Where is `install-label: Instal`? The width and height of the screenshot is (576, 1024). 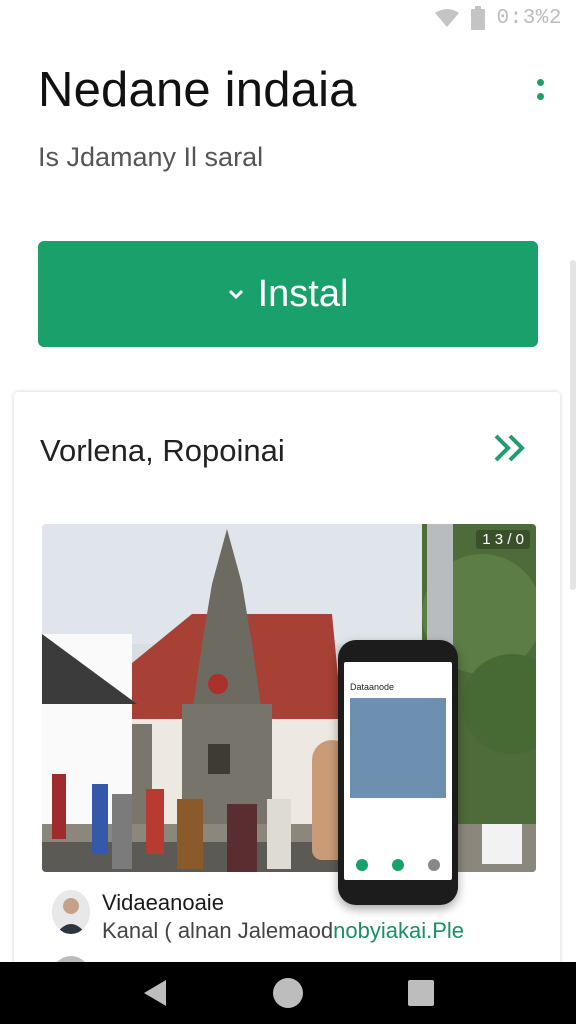
install-label: Instal is located at coordinates (303, 293).